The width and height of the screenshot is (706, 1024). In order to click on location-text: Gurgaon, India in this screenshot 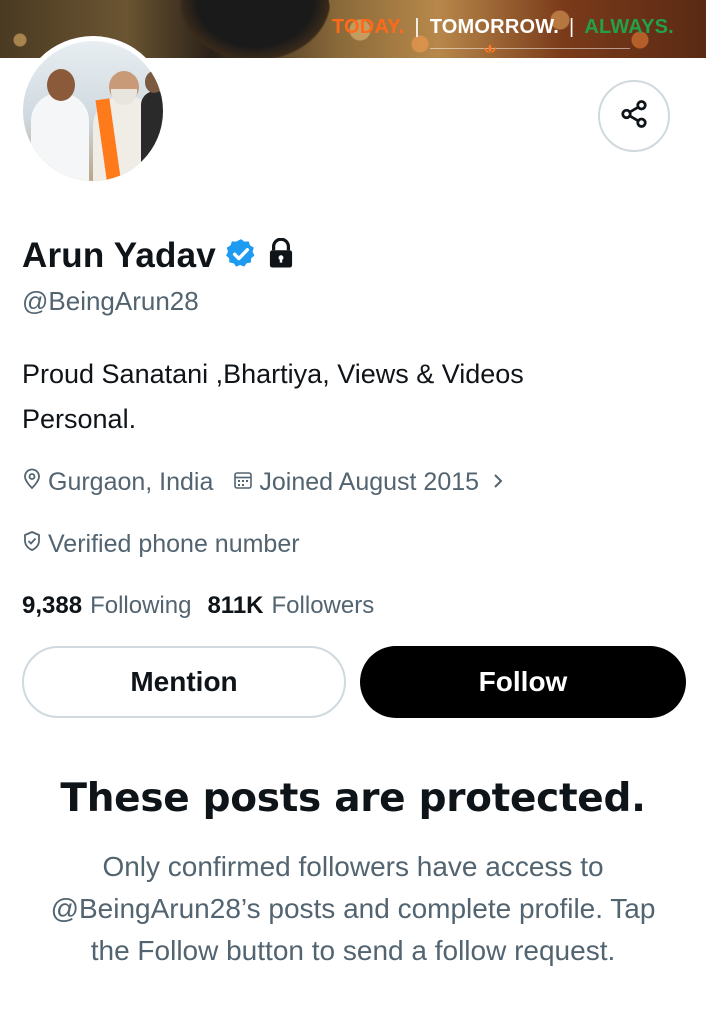, I will do `click(131, 481)`.